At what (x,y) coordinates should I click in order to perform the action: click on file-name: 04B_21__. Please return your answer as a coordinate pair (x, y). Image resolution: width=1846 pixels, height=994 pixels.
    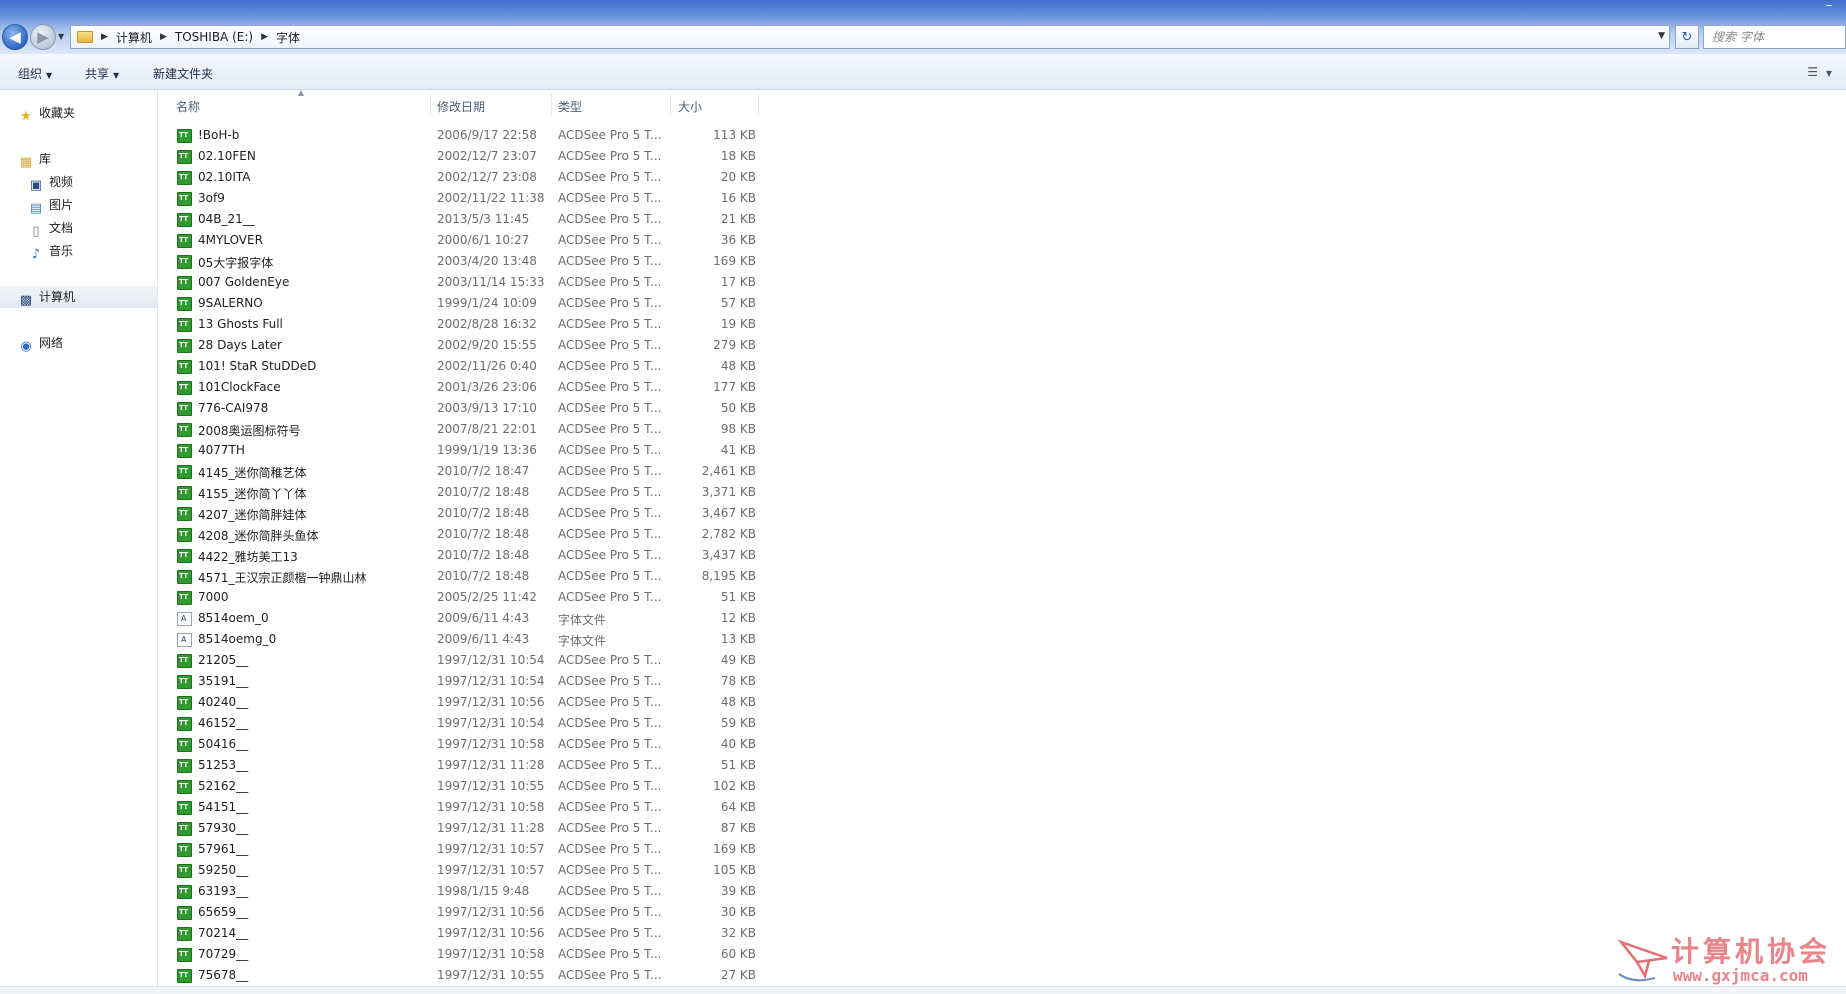
    Looking at the image, I should click on (226, 219).